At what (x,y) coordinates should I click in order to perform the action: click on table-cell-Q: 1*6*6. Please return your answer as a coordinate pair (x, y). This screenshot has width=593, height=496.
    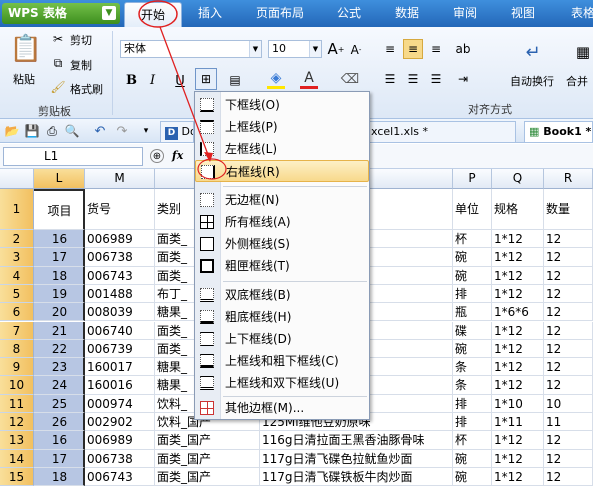
    Looking at the image, I should click on (518, 312).